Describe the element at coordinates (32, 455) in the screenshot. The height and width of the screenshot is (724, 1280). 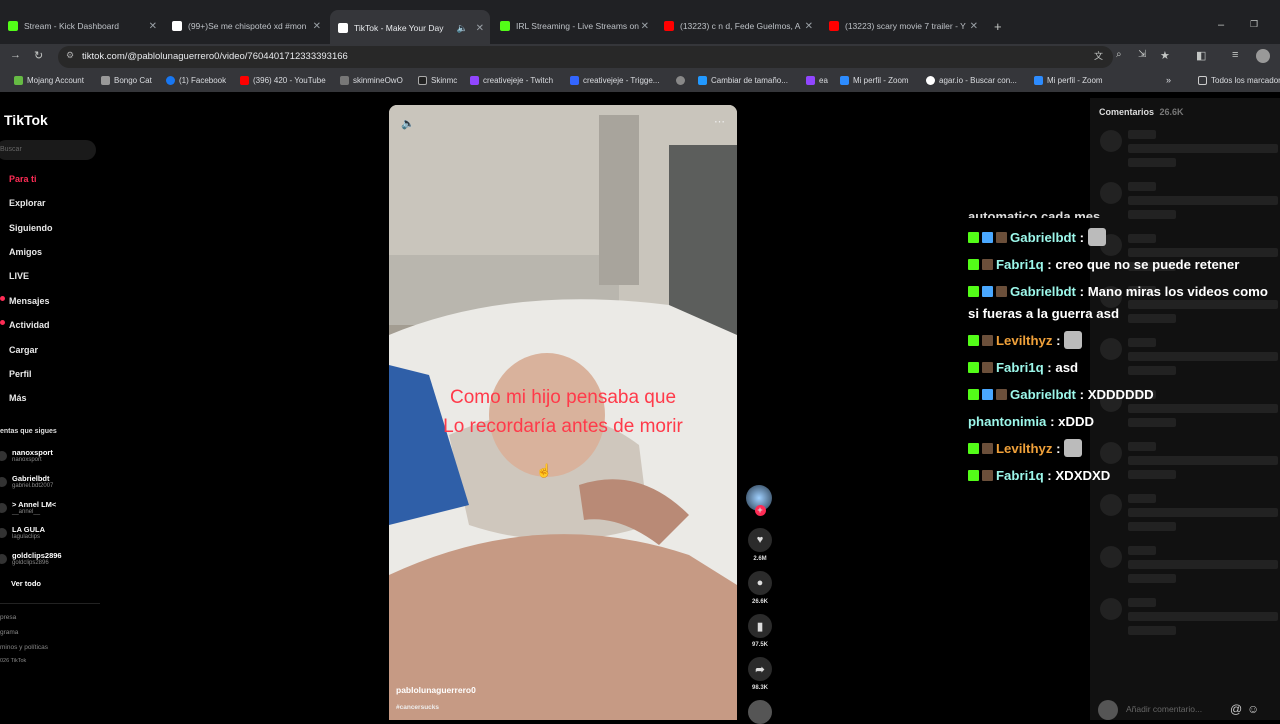
I see `followed-account: nanoxsport nanoxsport` at that location.